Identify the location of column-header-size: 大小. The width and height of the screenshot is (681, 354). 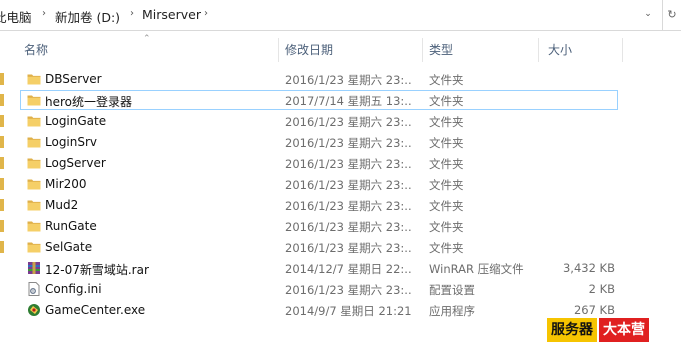
(560, 50).